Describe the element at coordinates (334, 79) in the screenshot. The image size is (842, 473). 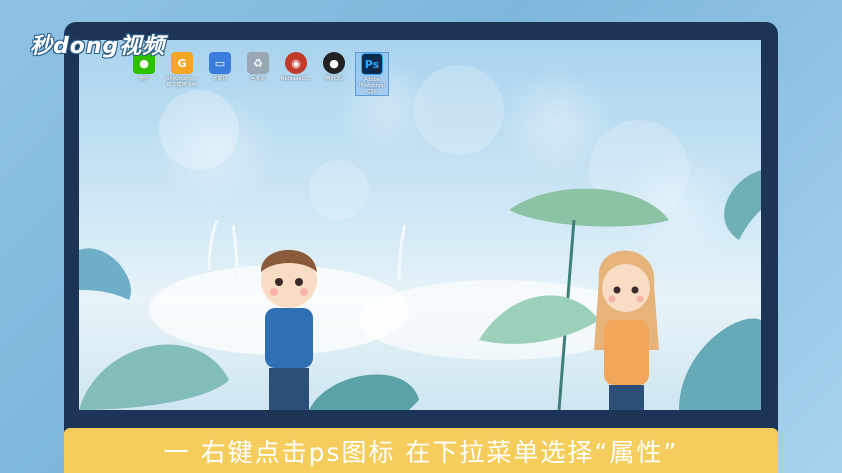
I see `desktop-icon-label: 腾讯QQ` at that location.